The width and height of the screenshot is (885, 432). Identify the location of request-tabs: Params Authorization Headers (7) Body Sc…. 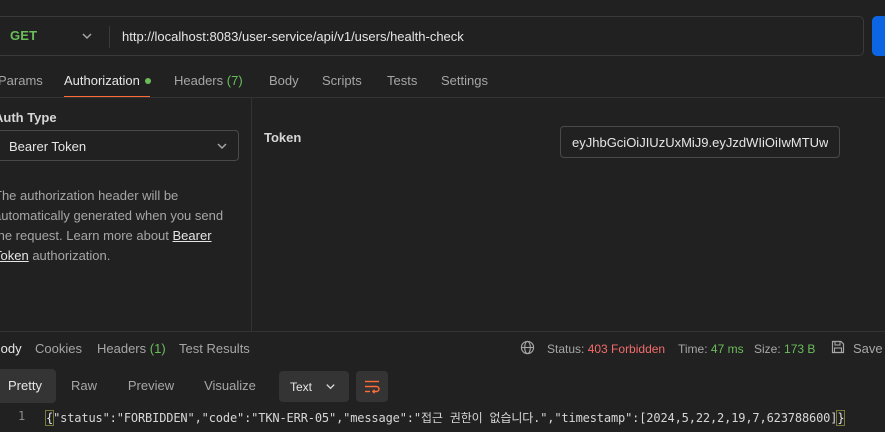
(442, 80).